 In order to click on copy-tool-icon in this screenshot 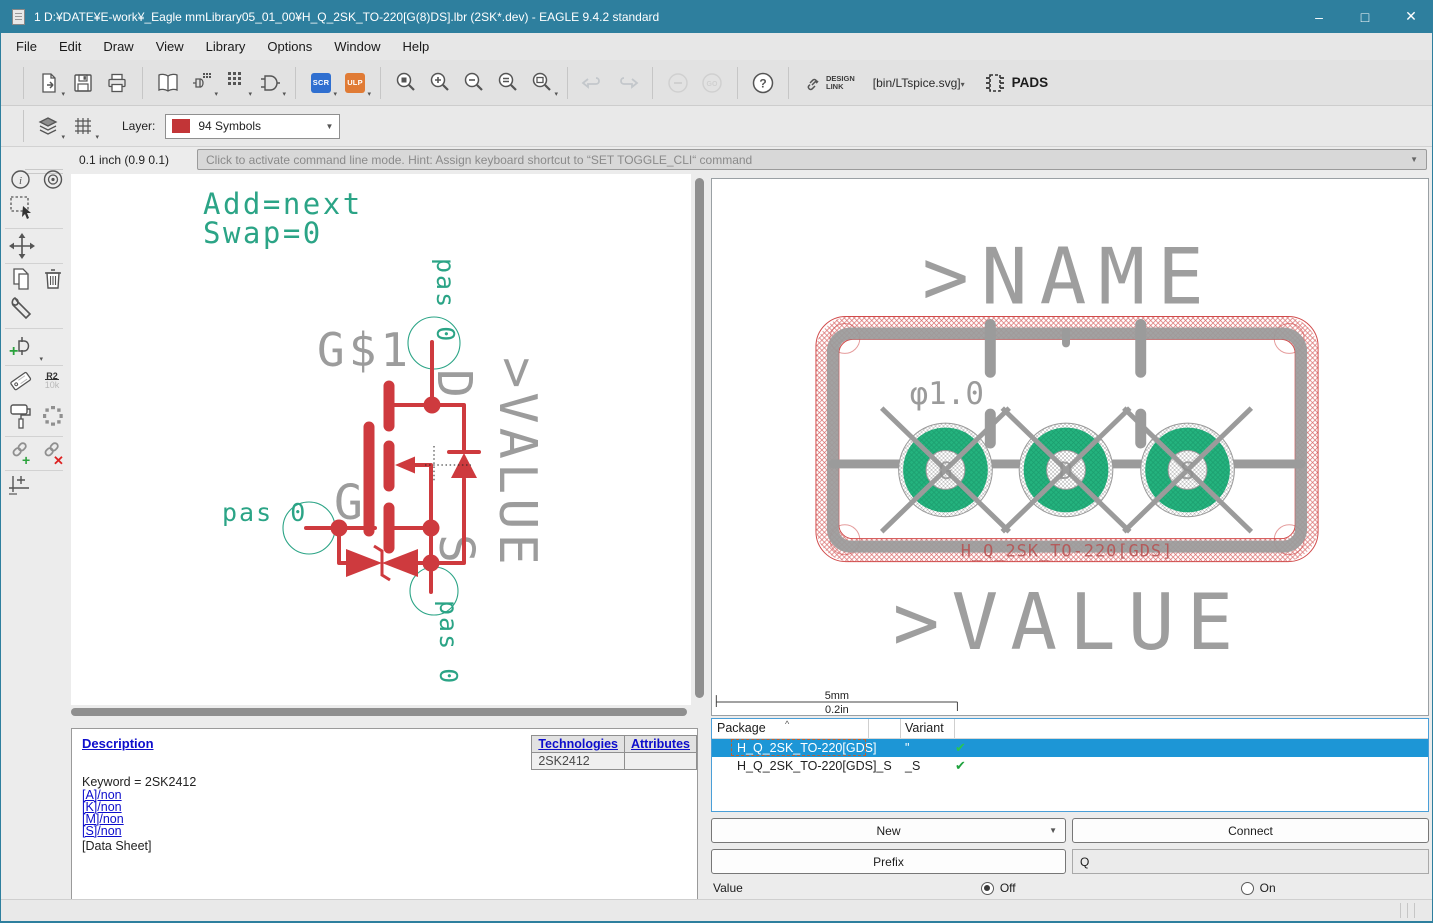, I will do `click(22, 281)`.